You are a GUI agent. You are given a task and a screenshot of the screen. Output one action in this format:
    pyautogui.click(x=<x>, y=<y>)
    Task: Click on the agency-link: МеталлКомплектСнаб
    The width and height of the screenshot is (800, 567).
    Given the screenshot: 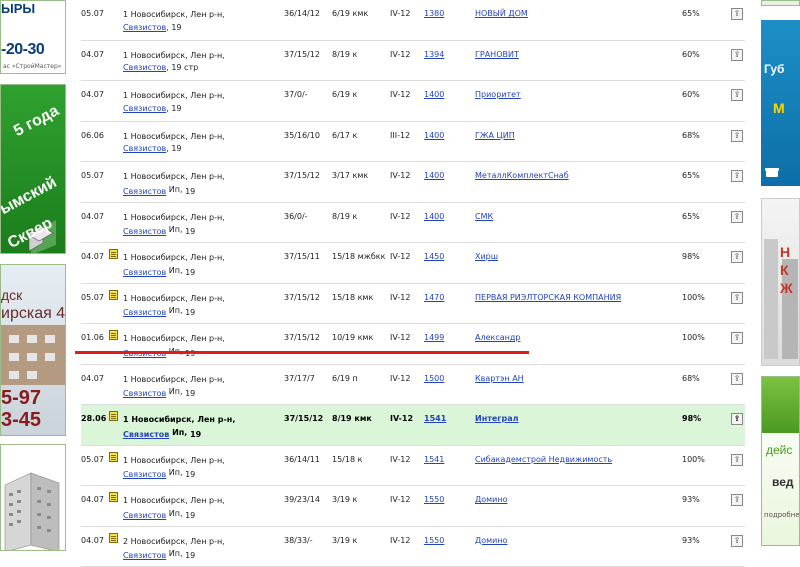 What is the action you would take?
    pyautogui.click(x=522, y=175)
    